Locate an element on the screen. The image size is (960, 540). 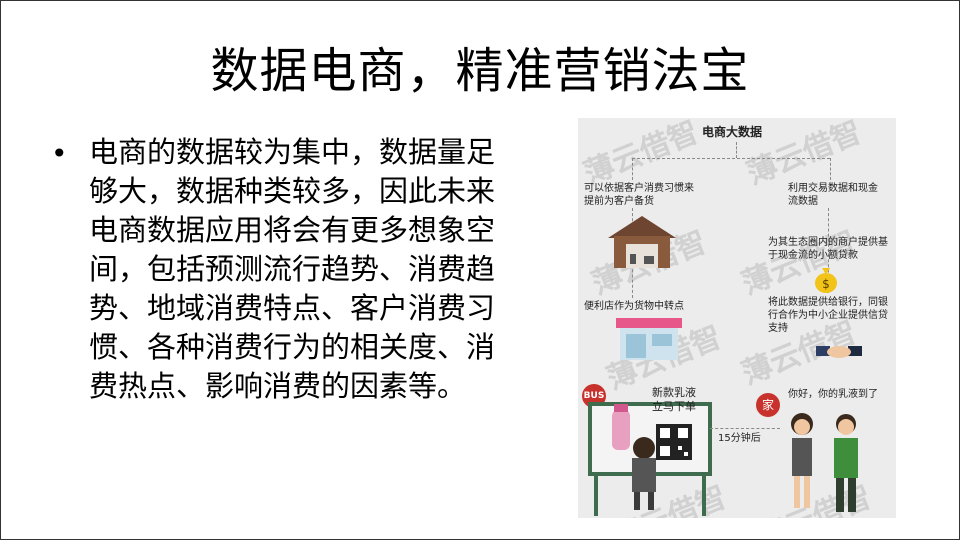
new-milk-text: 新款乳液立马下单 is located at coordinates (674, 399).